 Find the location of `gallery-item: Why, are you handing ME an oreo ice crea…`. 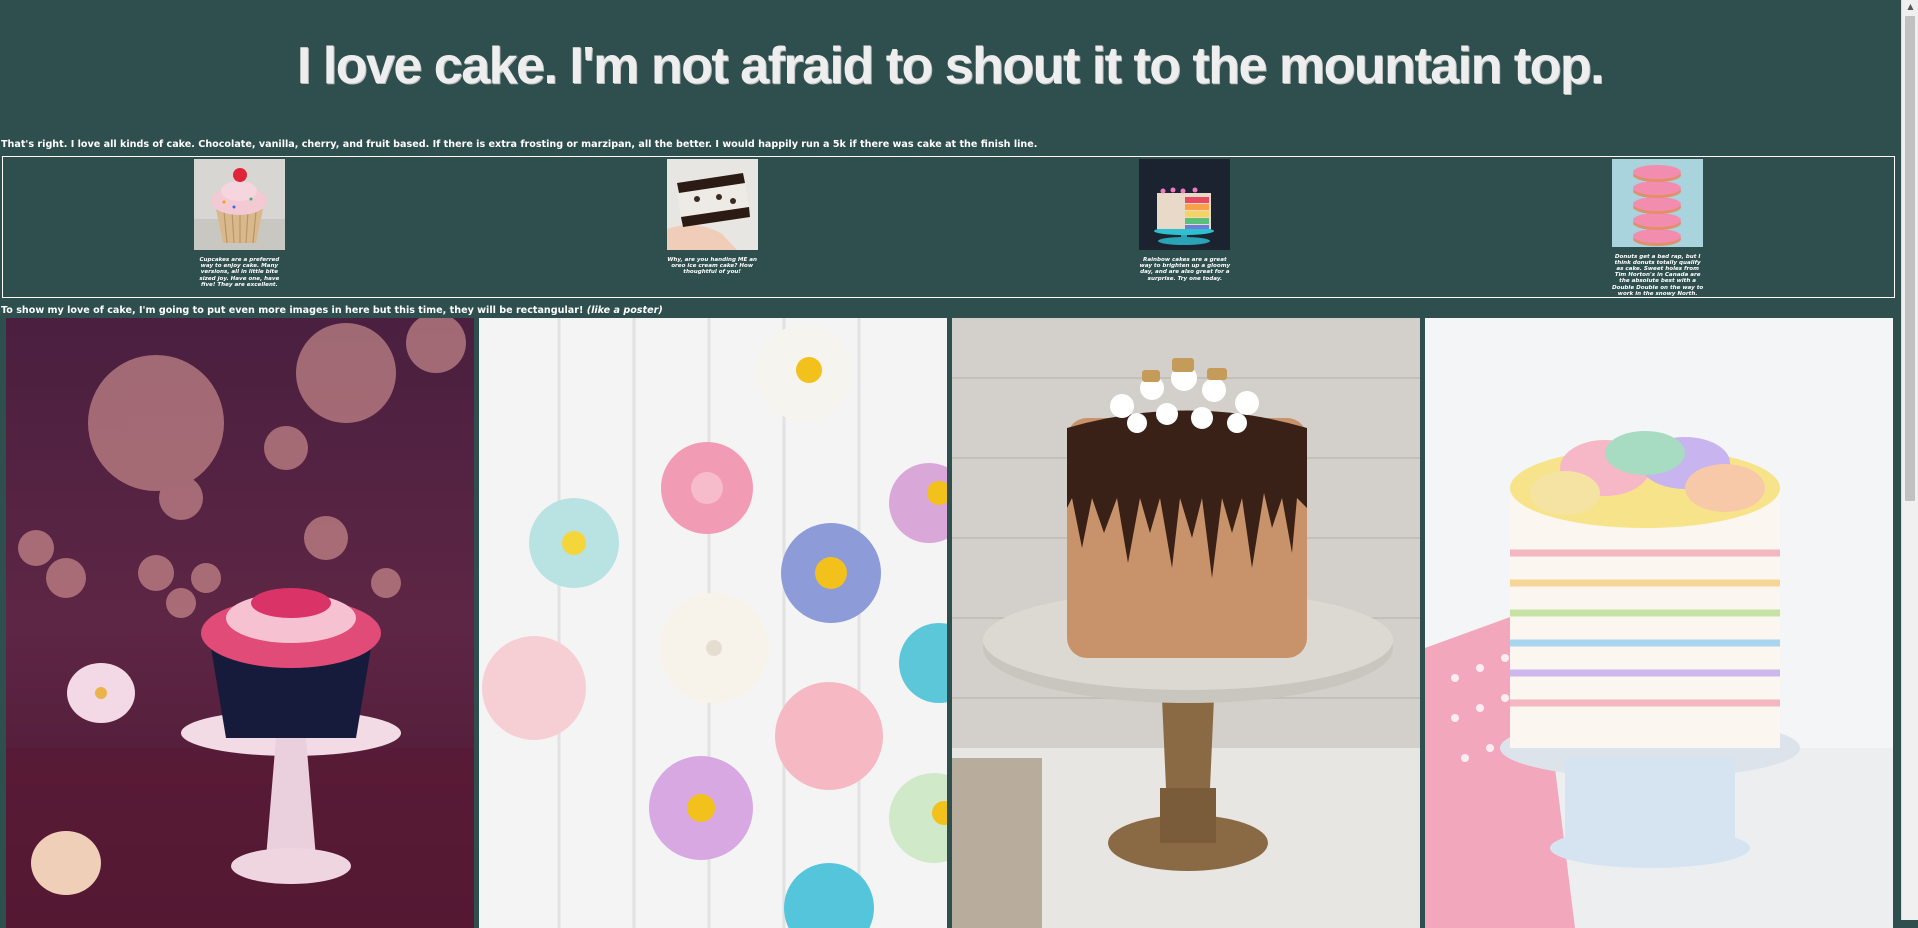

gallery-item: Why, are you handing ME an oreo ice crea… is located at coordinates (712, 227).